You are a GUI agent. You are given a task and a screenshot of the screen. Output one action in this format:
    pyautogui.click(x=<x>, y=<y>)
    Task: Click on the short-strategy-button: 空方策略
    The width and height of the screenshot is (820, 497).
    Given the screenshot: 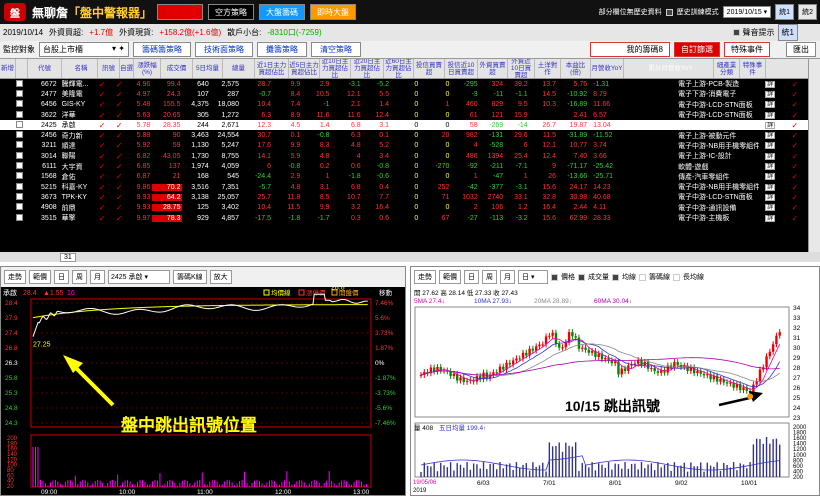 What is the action you would take?
    pyautogui.click(x=231, y=12)
    